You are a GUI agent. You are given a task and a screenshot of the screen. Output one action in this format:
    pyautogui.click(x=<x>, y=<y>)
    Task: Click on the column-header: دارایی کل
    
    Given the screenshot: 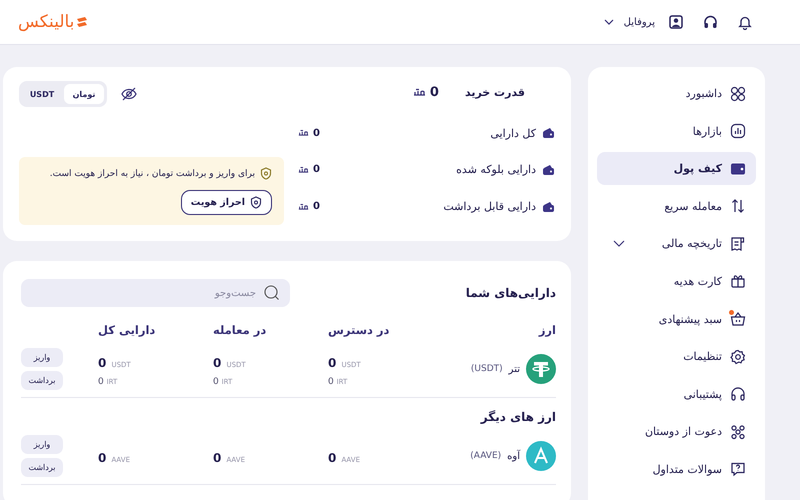 What is the action you would take?
    pyautogui.click(x=127, y=330)
    